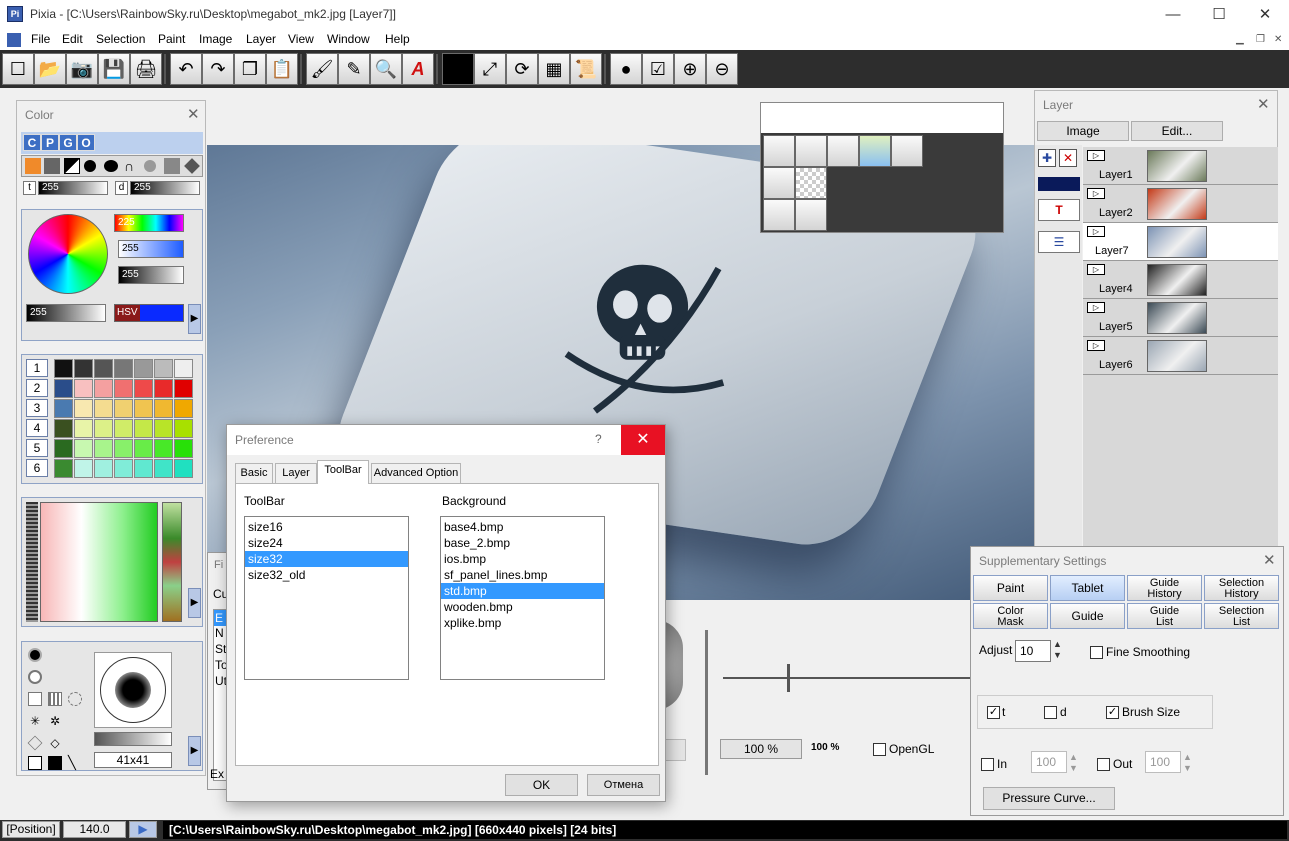 The width and height of the screenshot is (1289, 841). What do you see at coordinates (55, 743) in the screenshot?
I see `brush-cross-icon: ◇` at bounding box center [55, 743].